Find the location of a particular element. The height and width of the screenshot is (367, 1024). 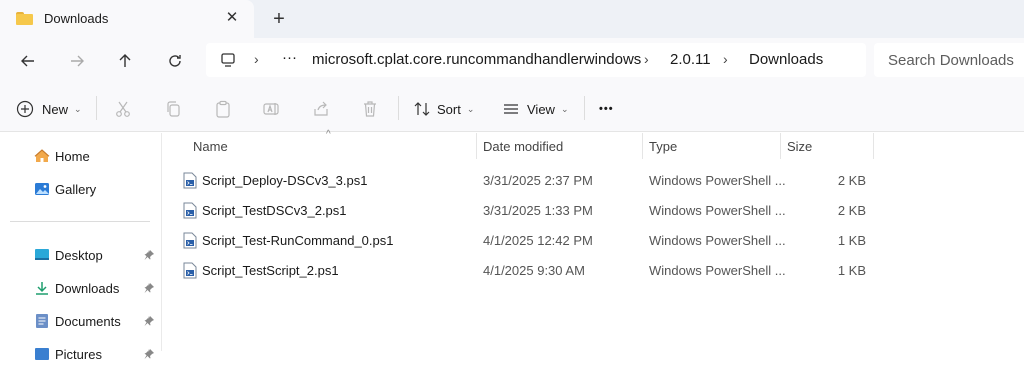

file-name: Script_Deploy-DSCv3_3.ps1 is located at coordinates (285, 180).